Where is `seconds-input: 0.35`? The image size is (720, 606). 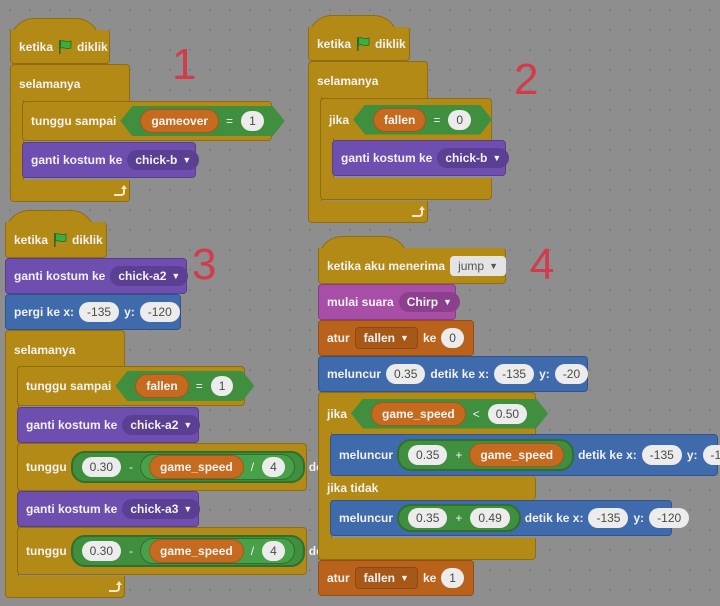
seconds-input: 0.35 is located at coordinates (406, 374).